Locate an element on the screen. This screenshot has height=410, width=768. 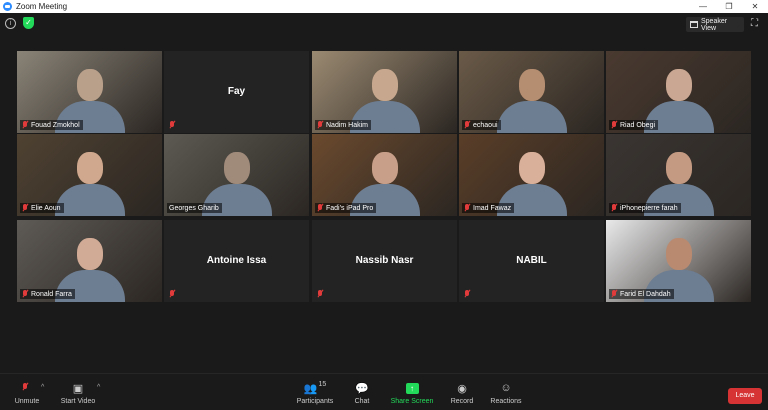
share-screen-button: ↑ Share Screen is located at coordinates (412, 392).